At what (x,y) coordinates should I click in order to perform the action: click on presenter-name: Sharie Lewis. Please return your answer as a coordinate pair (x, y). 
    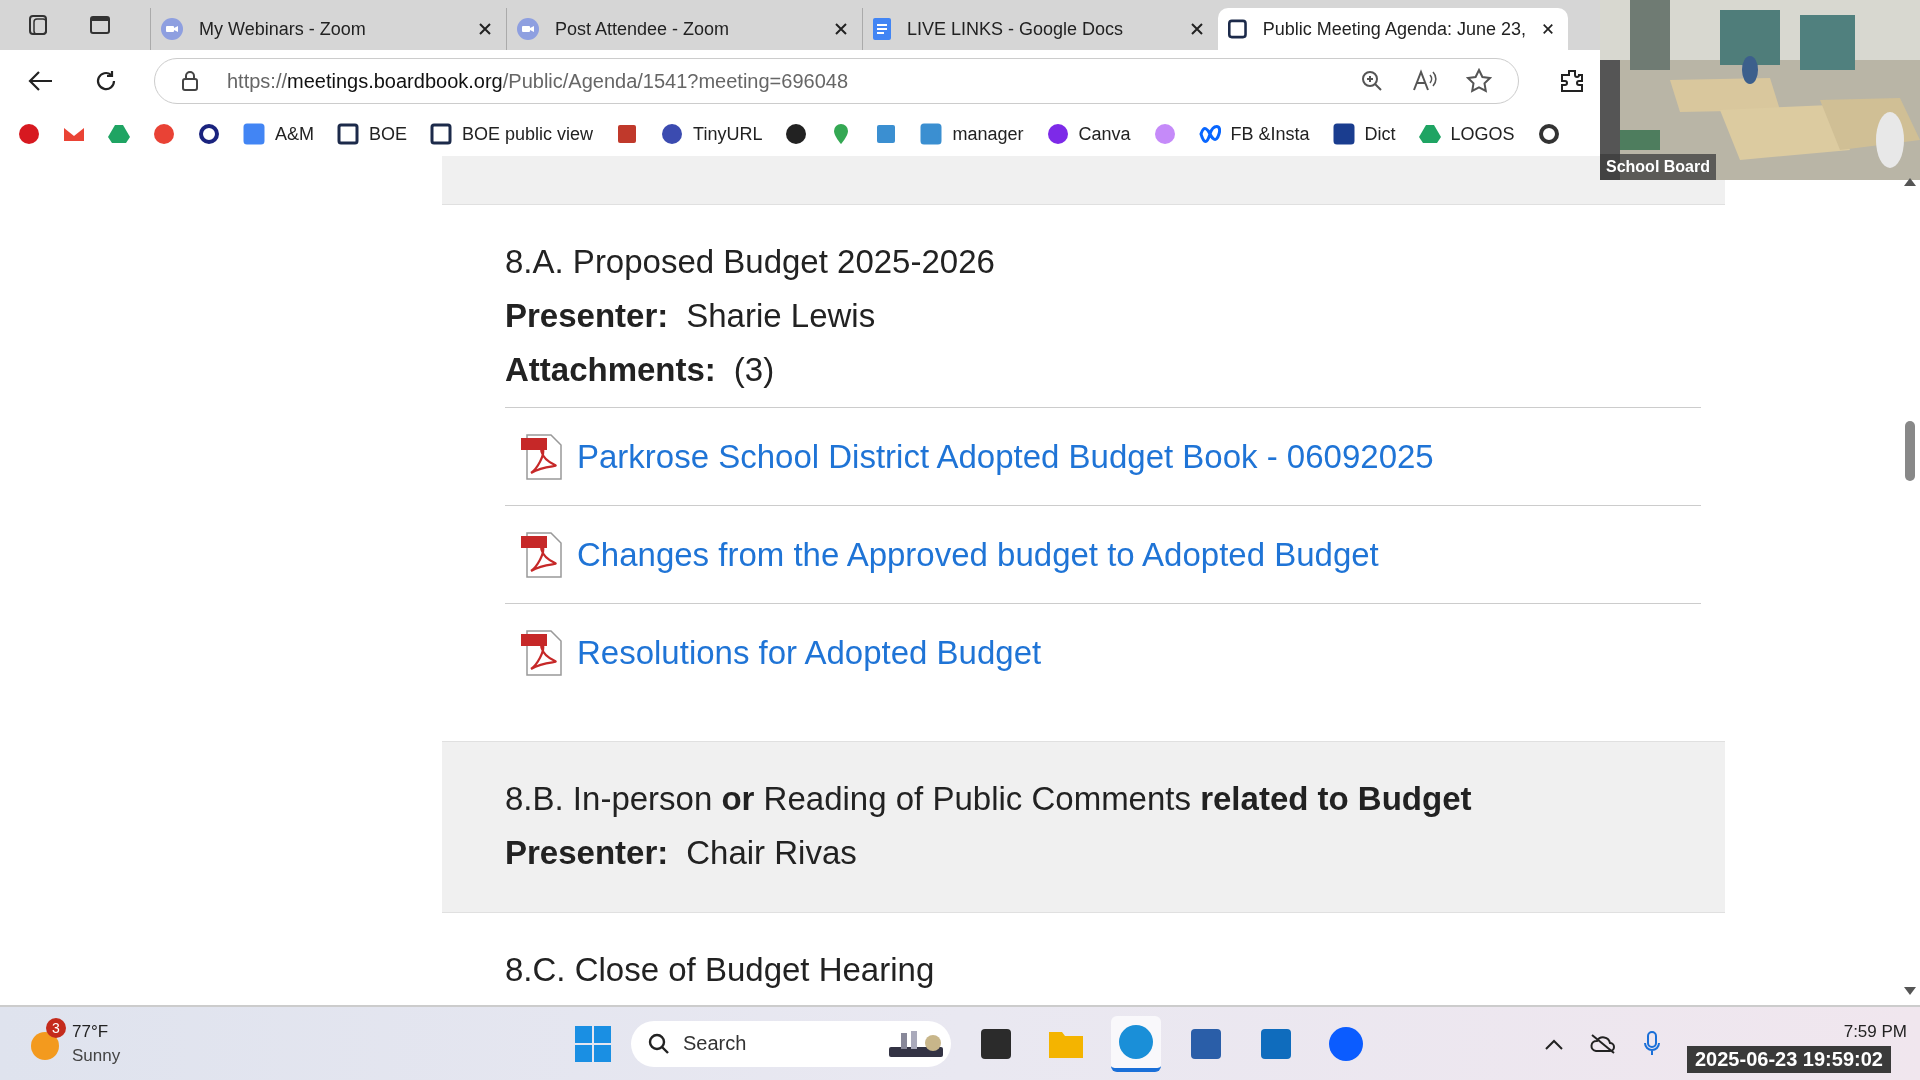
    Looking at the image, I should click on (781, 315).